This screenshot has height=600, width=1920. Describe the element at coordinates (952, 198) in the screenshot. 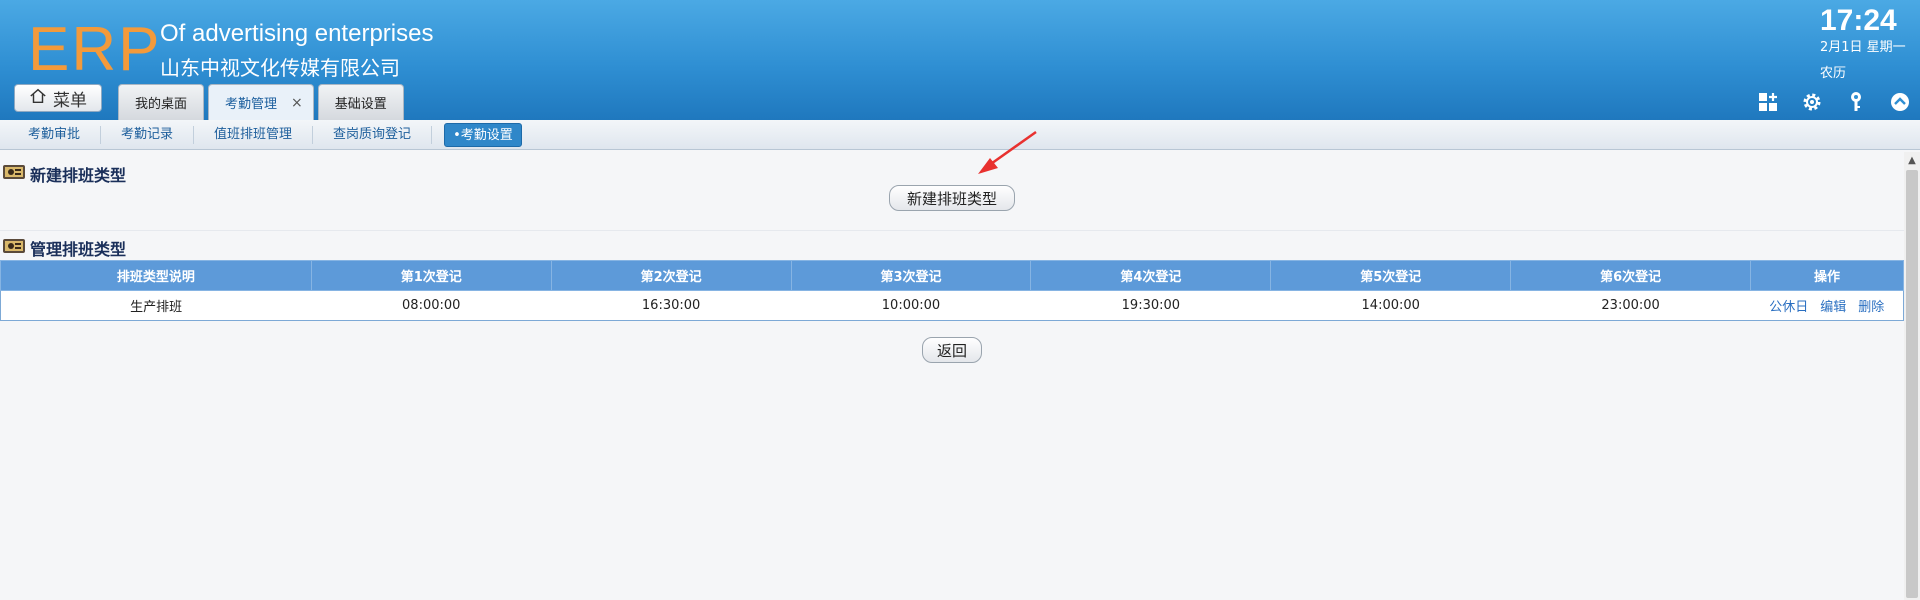

I see `new-shift-type-button: 新建排班类型` at that location.